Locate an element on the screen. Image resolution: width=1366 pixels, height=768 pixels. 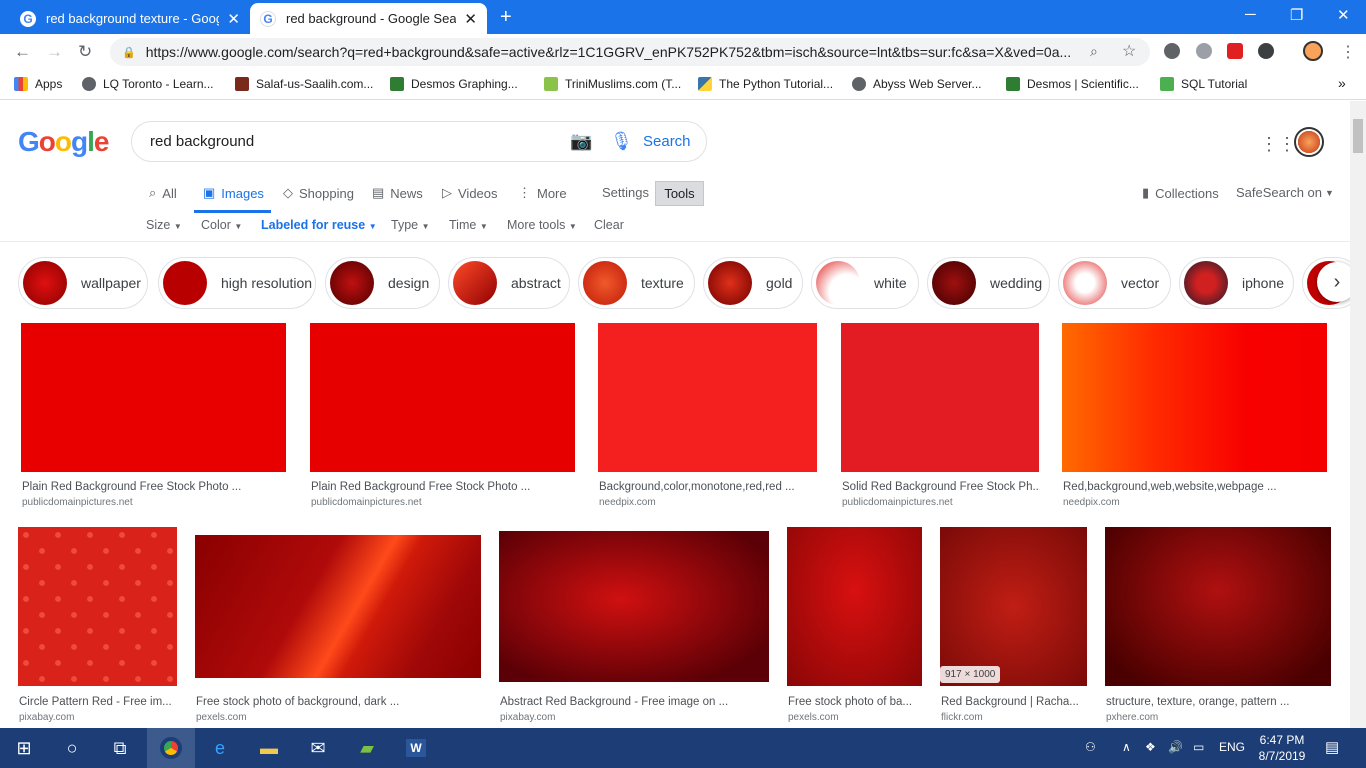
chip-white: white is located at coordinates (865, 283).